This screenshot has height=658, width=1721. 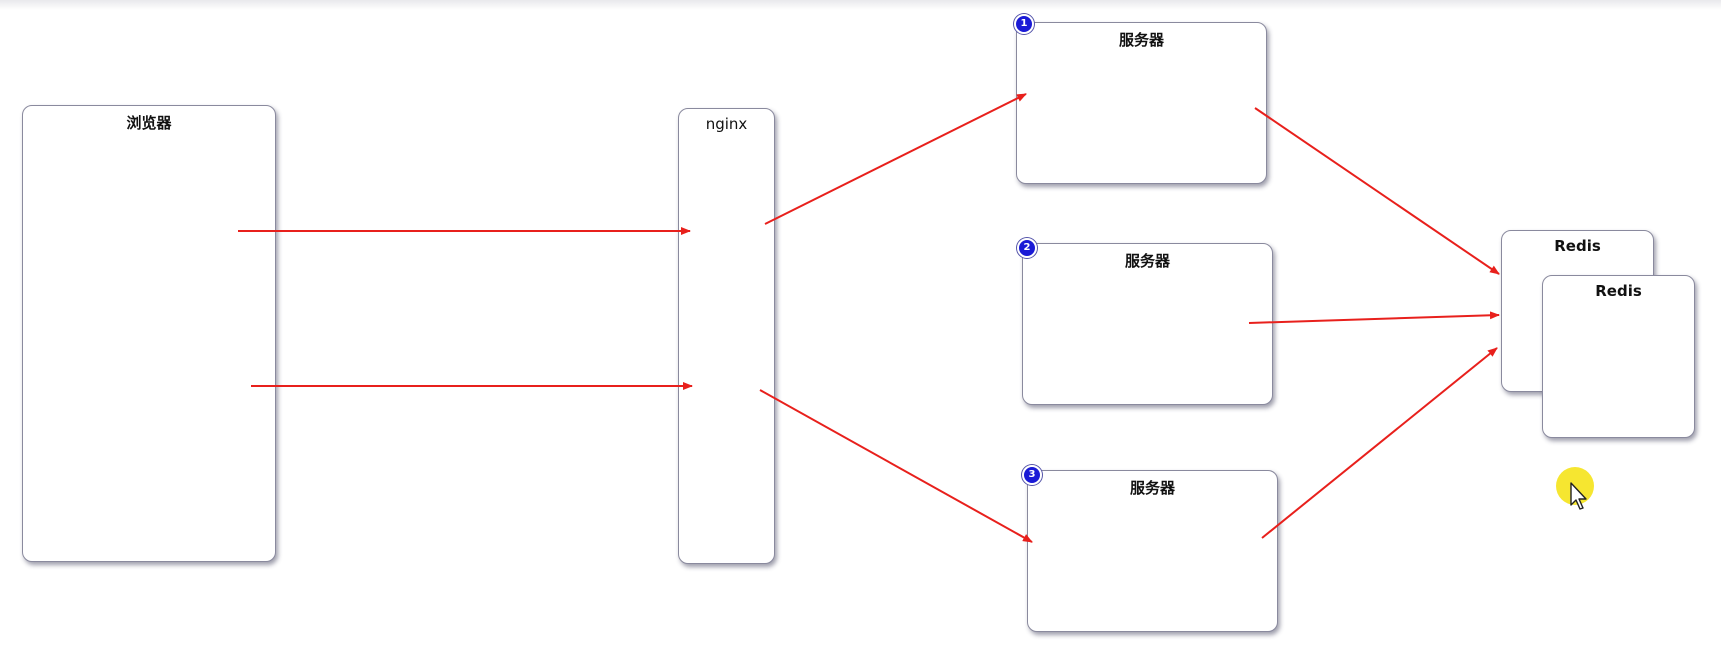 I want to click on mouse-pointer-icon, so click(x=1578, y=496).